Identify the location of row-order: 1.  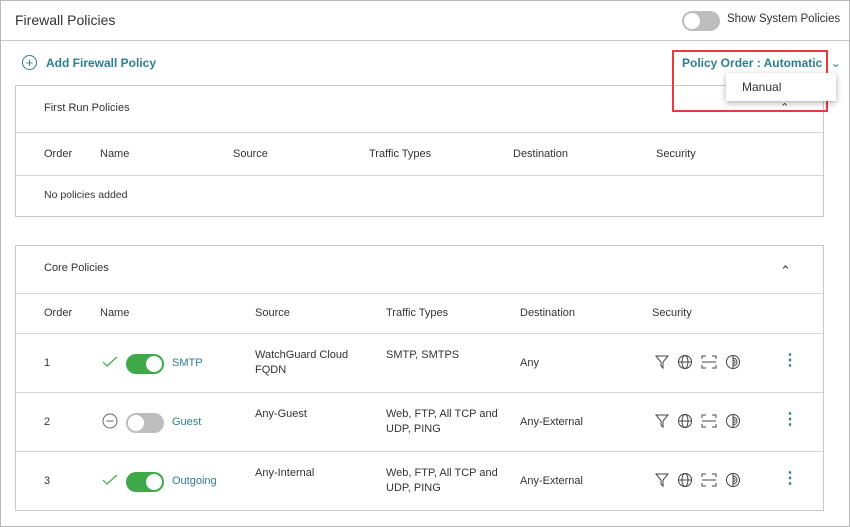
(47, 363).